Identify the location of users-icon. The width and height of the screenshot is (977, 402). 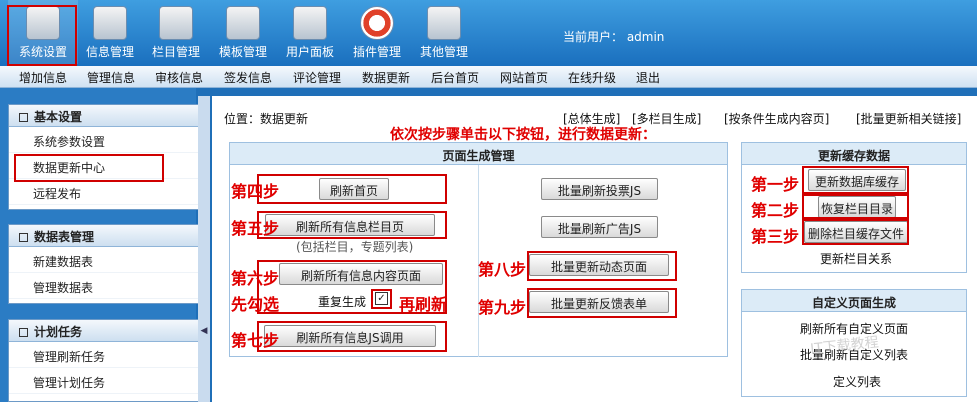
(310, 23).